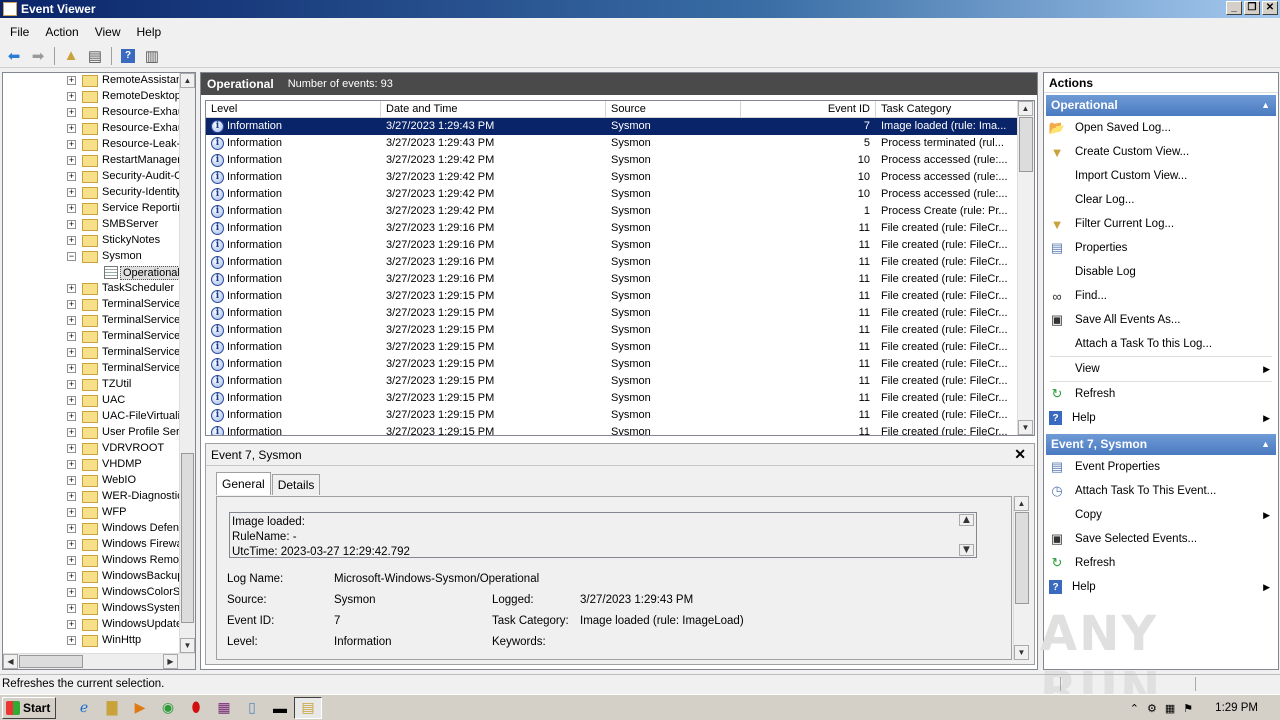  Describe the element at coordinates (1252, 8) in the screenshot. I see `restore-button: ❐` at that location.